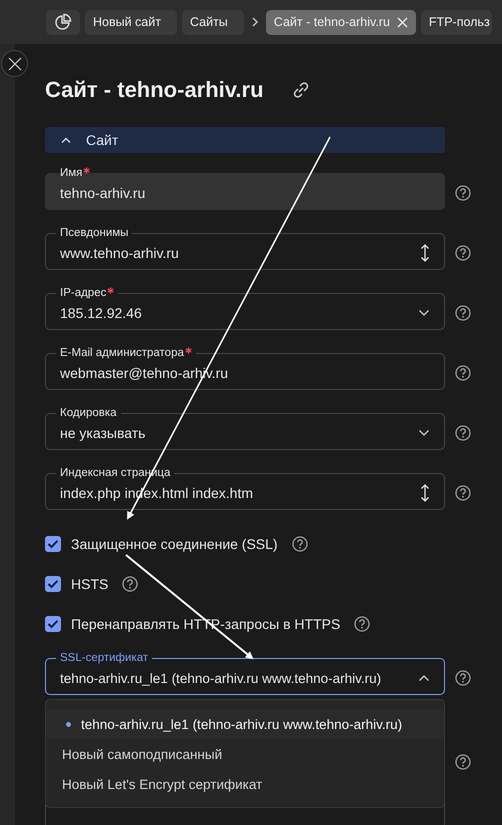  I want to click on field-label: Имя, so click(75, 173).